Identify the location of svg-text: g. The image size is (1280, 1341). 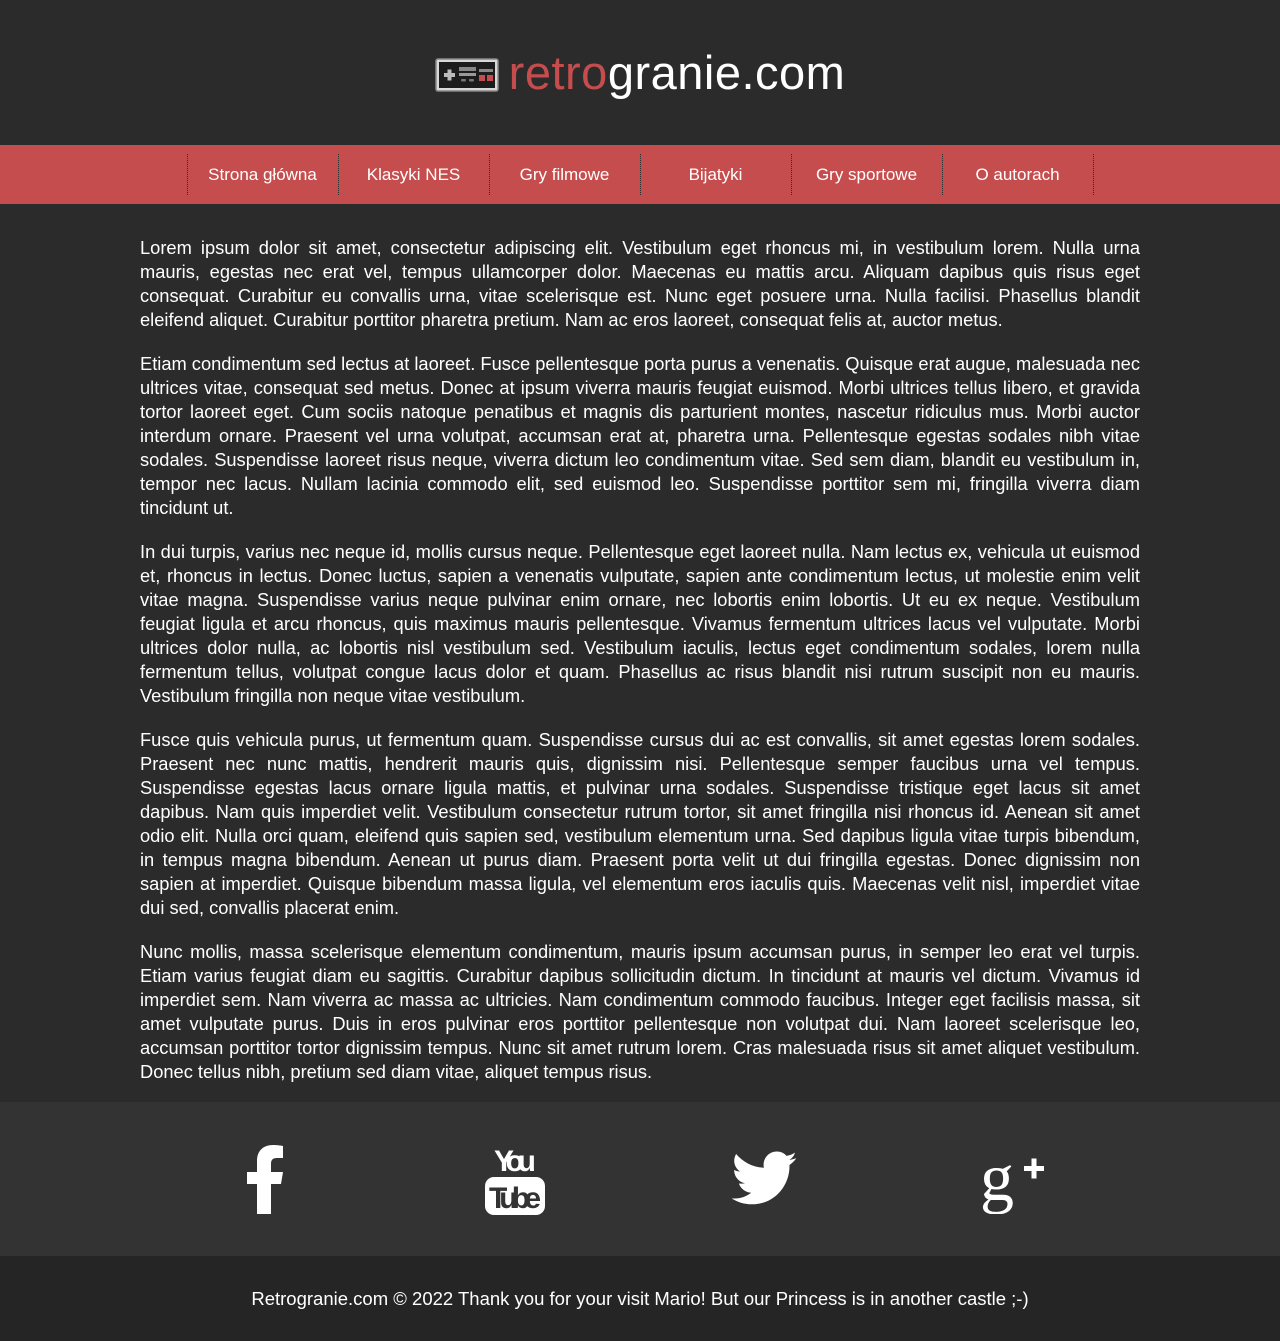
(997, 1179).